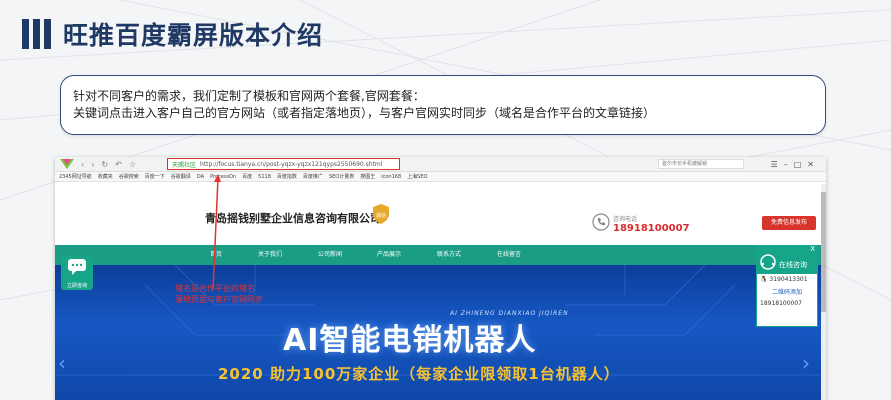 Image resolution: width=891 pixels, height=400 pixels. Describe the element at coordinates (92, 164) in the screenshot. I see `forward-icon: ›` at that location.